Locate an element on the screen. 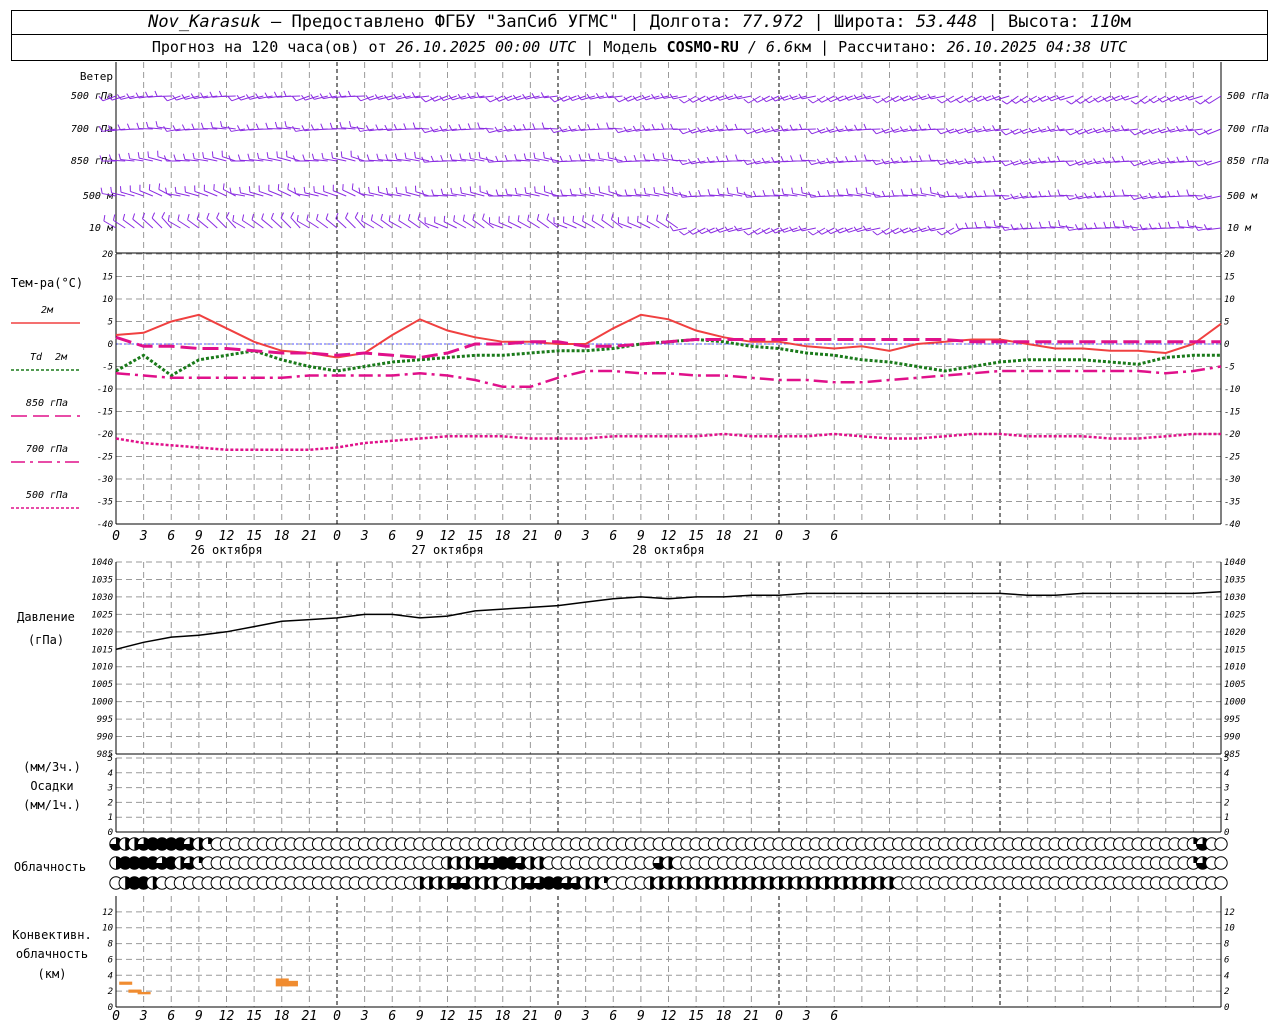 Image resolution: width=1280 pixels, height=1024 pixels. pres-ytick-right: 1000 is located at coordinates (1235, 703).